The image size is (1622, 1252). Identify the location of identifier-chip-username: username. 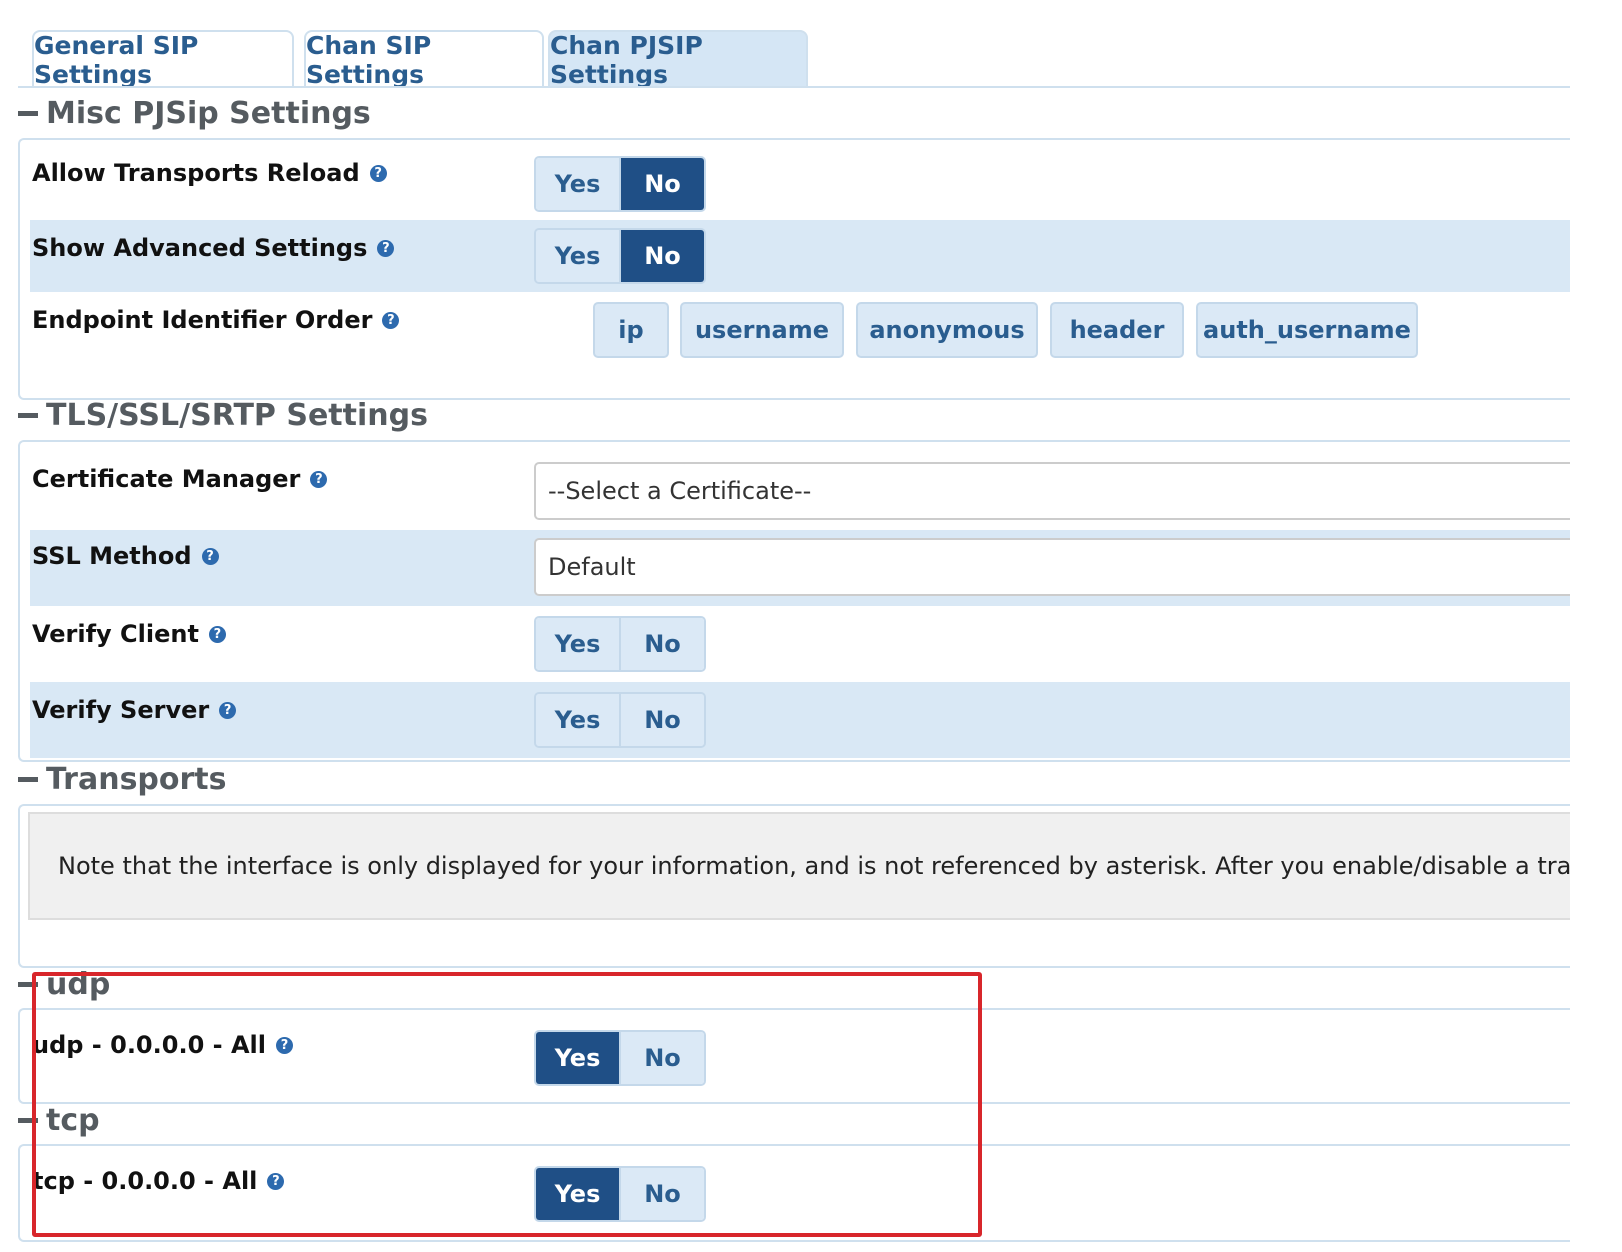
(762, 330).